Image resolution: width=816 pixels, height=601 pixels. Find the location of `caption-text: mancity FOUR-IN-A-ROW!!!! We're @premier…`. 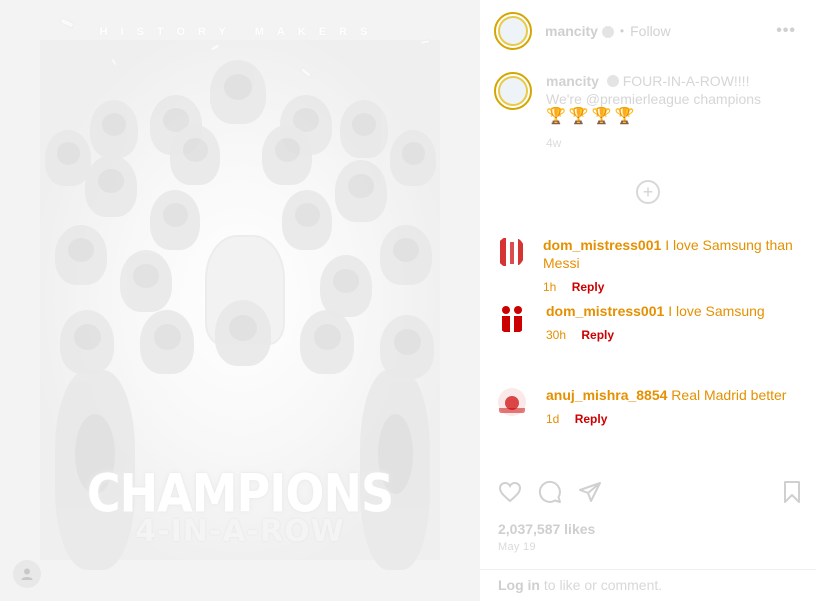

caption-text: mancity FOUR-IN-A-ROW!!!! We're @premier… is located at coordinates (653, 112).